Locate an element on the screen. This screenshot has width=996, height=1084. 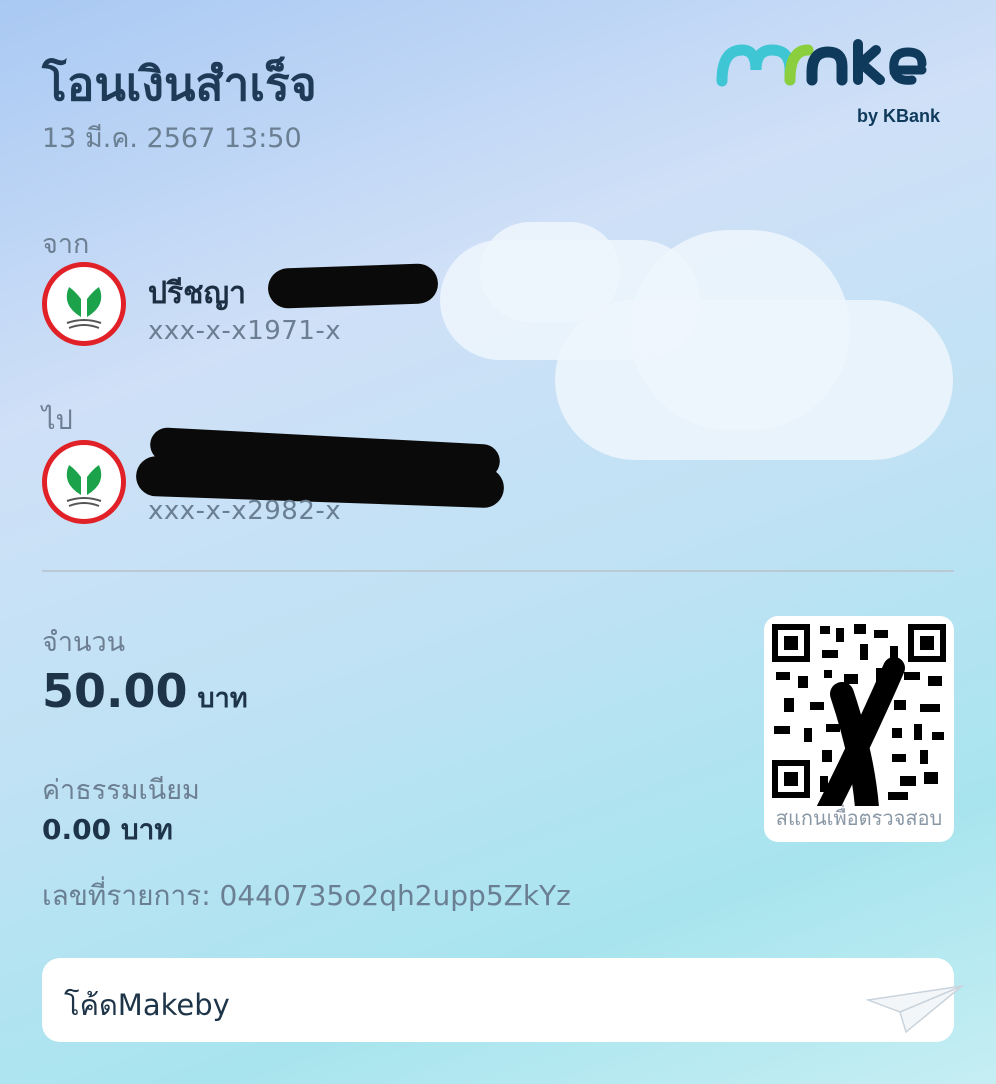
from-label: จาก is located at coordinates (66, 244).